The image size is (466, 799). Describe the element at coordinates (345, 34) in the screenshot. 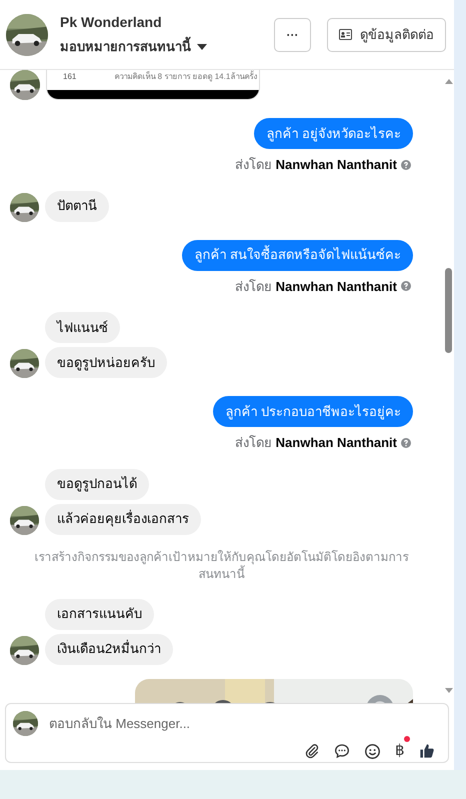

I see `contact-card-icon` at that location.